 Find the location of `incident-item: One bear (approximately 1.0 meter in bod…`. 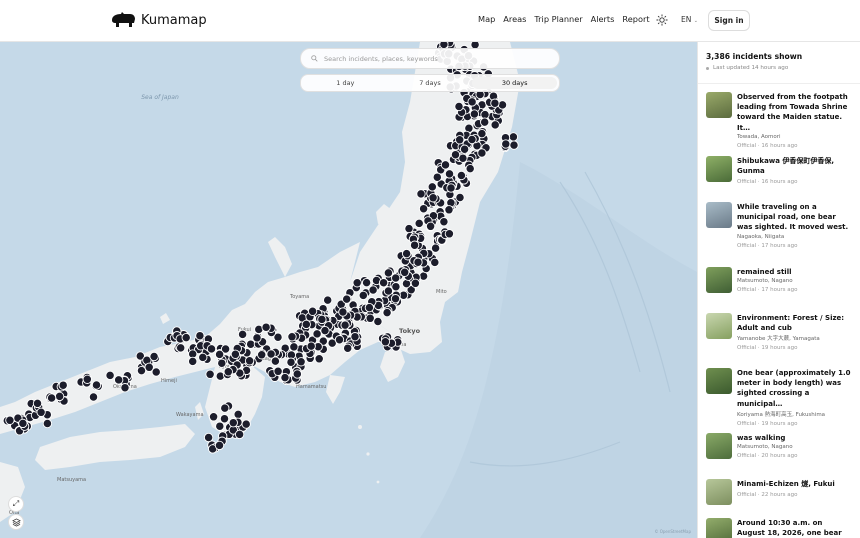

incident-item: One bear (approximately 1.0 meter in bod… is located at coordinates (781, 397).